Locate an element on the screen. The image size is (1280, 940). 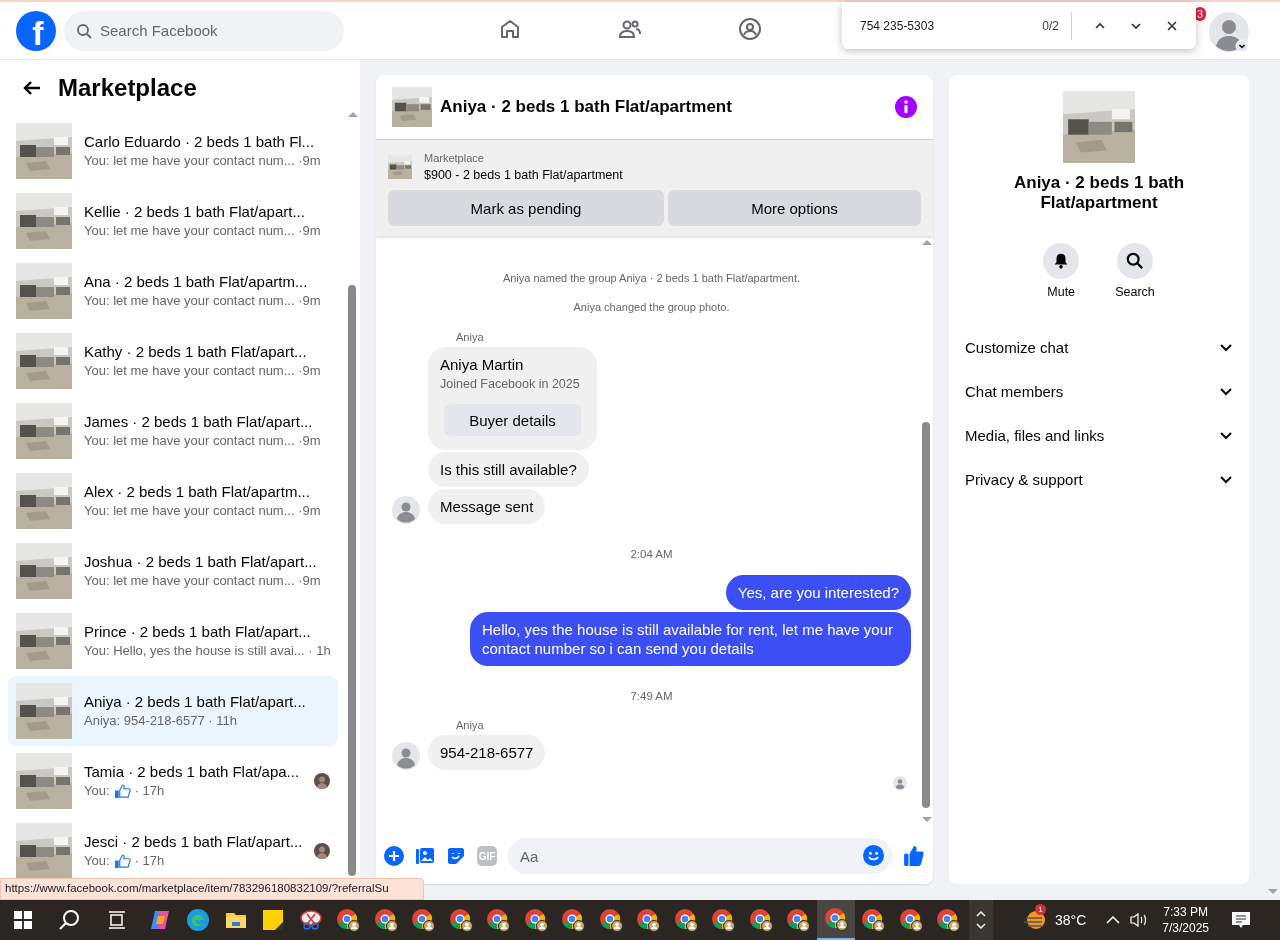
info-icon is located at coordinates (906, 107).